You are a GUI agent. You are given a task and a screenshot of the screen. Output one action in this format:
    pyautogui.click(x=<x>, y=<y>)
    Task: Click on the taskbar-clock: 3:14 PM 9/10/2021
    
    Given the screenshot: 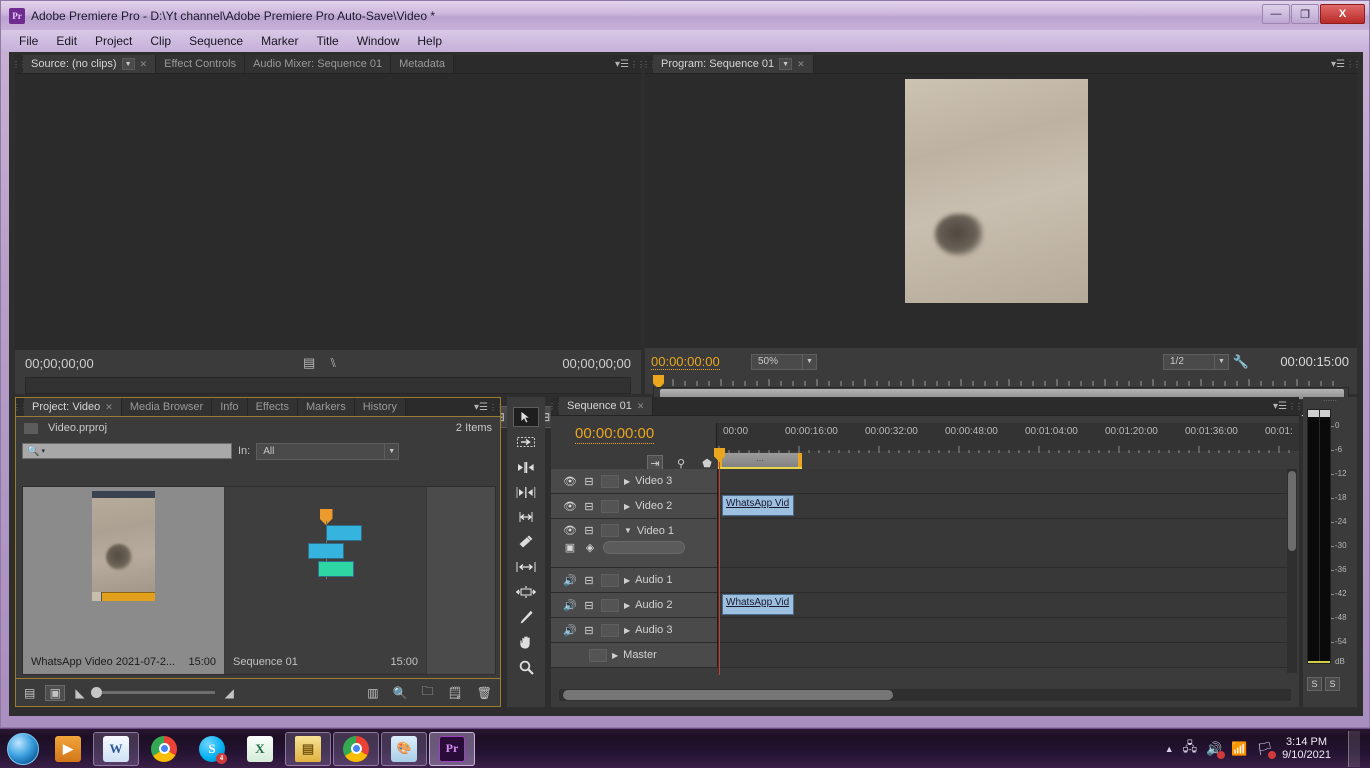 What is the action you would take?
    pyautogui.click(x=1306, y=749)
    